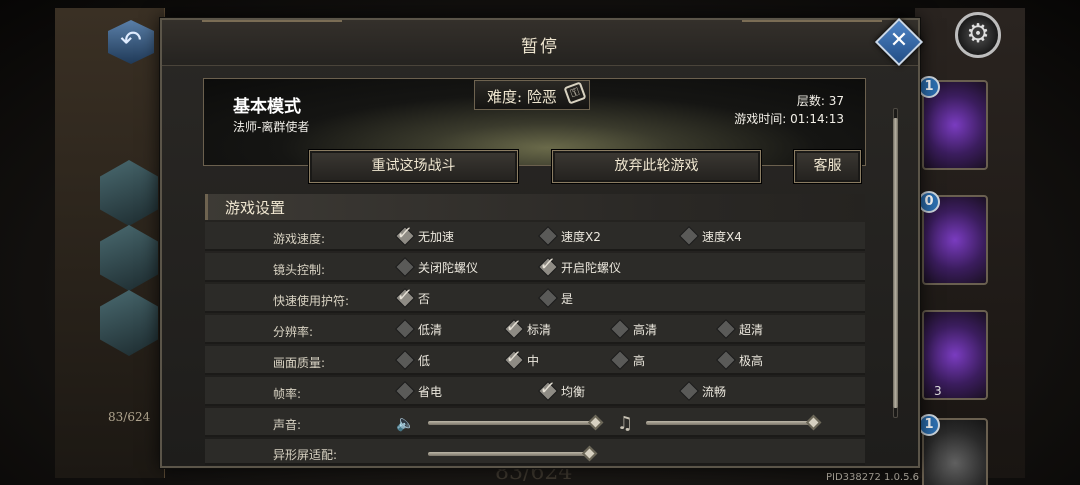 Image resolution: width=1080 pixels, height=485 pixels. I want to click on music-note-icon: ♫, so click(625, 423).